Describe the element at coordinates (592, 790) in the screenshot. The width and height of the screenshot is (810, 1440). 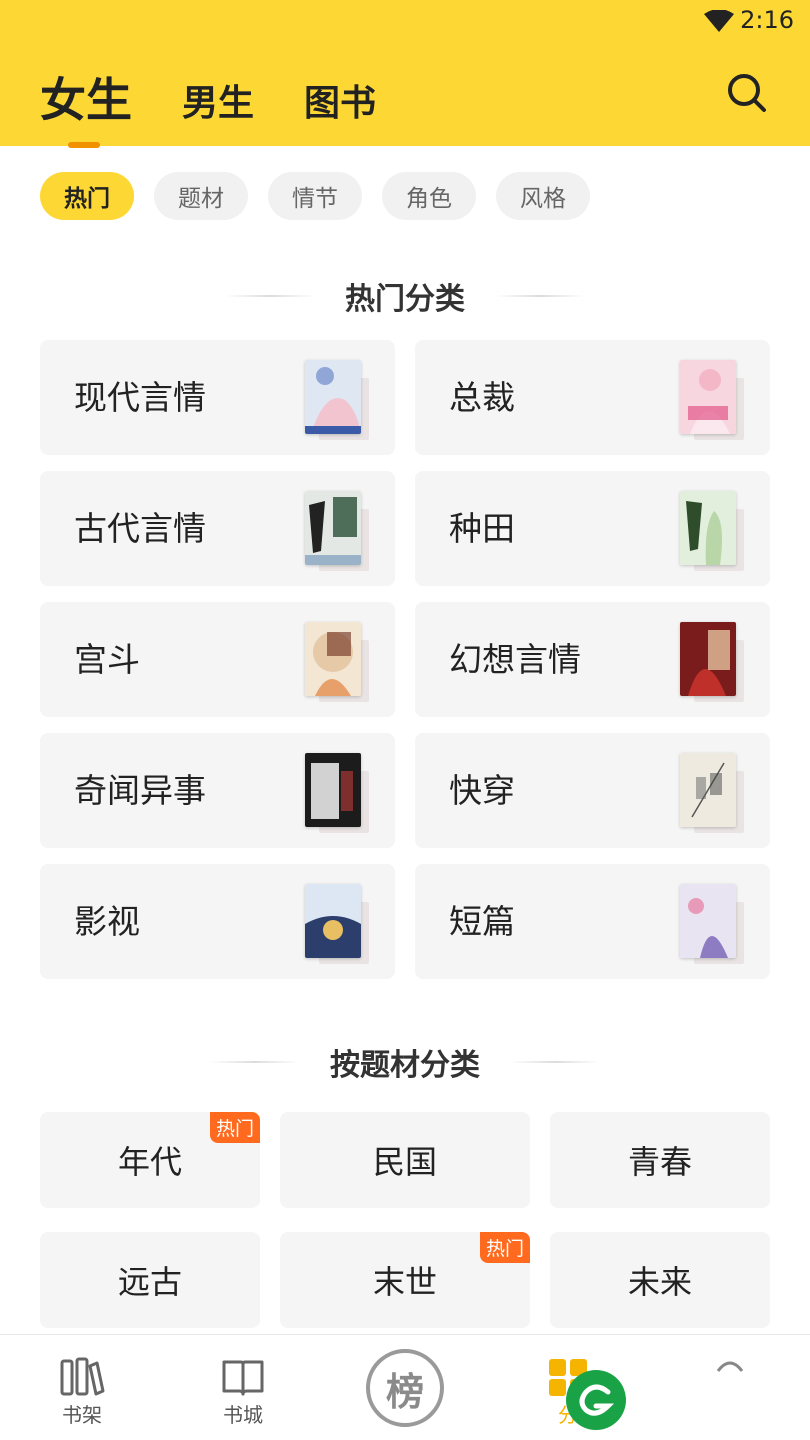
I see `category-card: 快穿` at that location.